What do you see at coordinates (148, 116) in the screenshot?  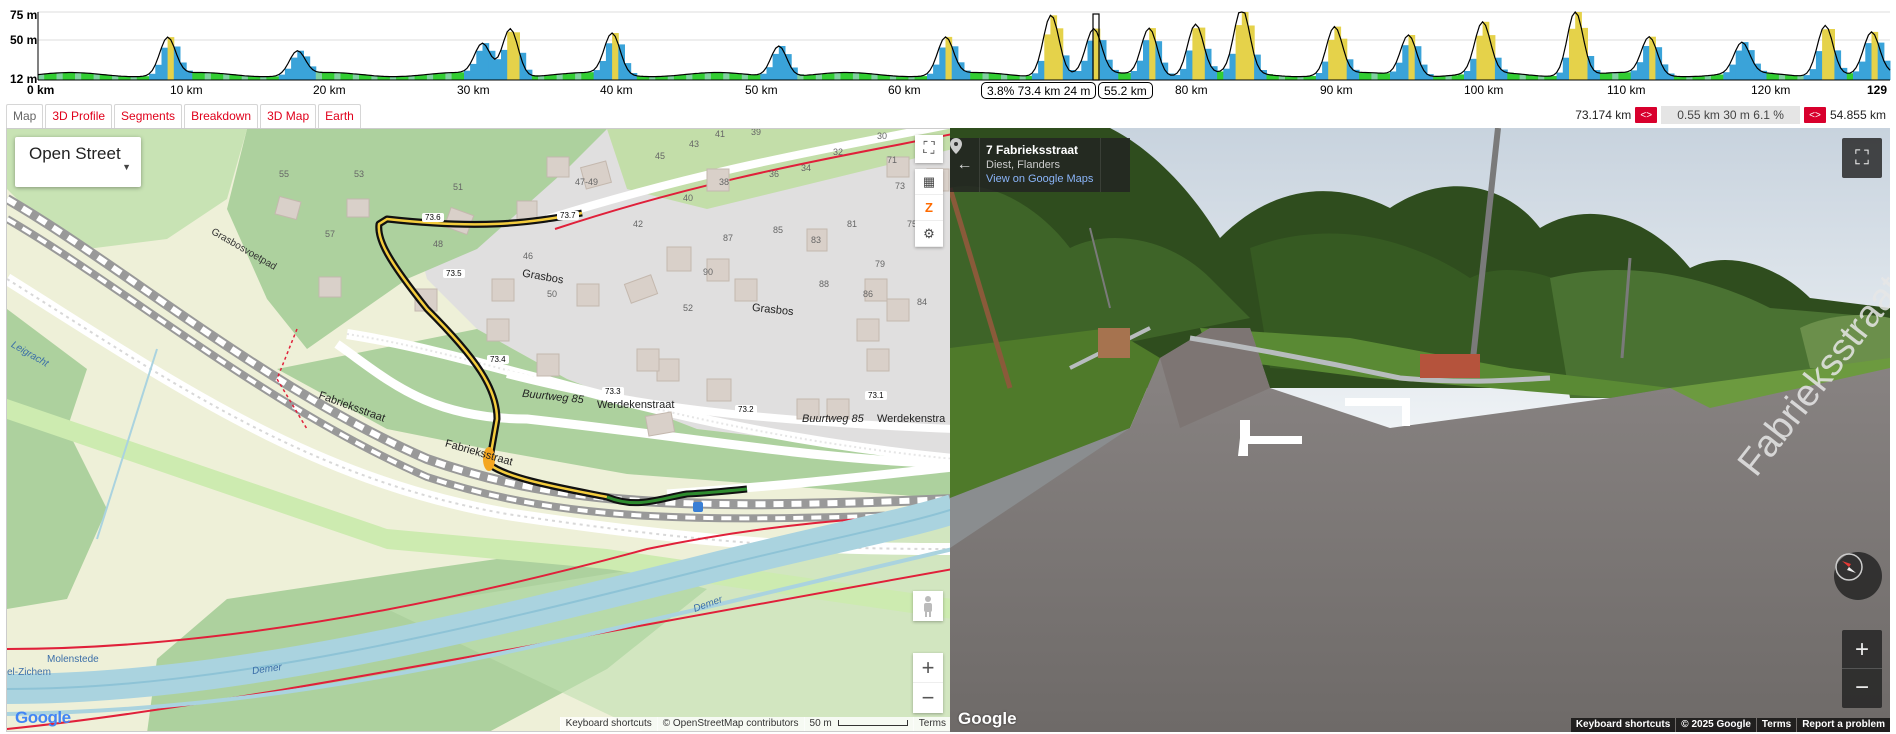 I see `tab-segments: Segments` at bounding box center [148, 116].